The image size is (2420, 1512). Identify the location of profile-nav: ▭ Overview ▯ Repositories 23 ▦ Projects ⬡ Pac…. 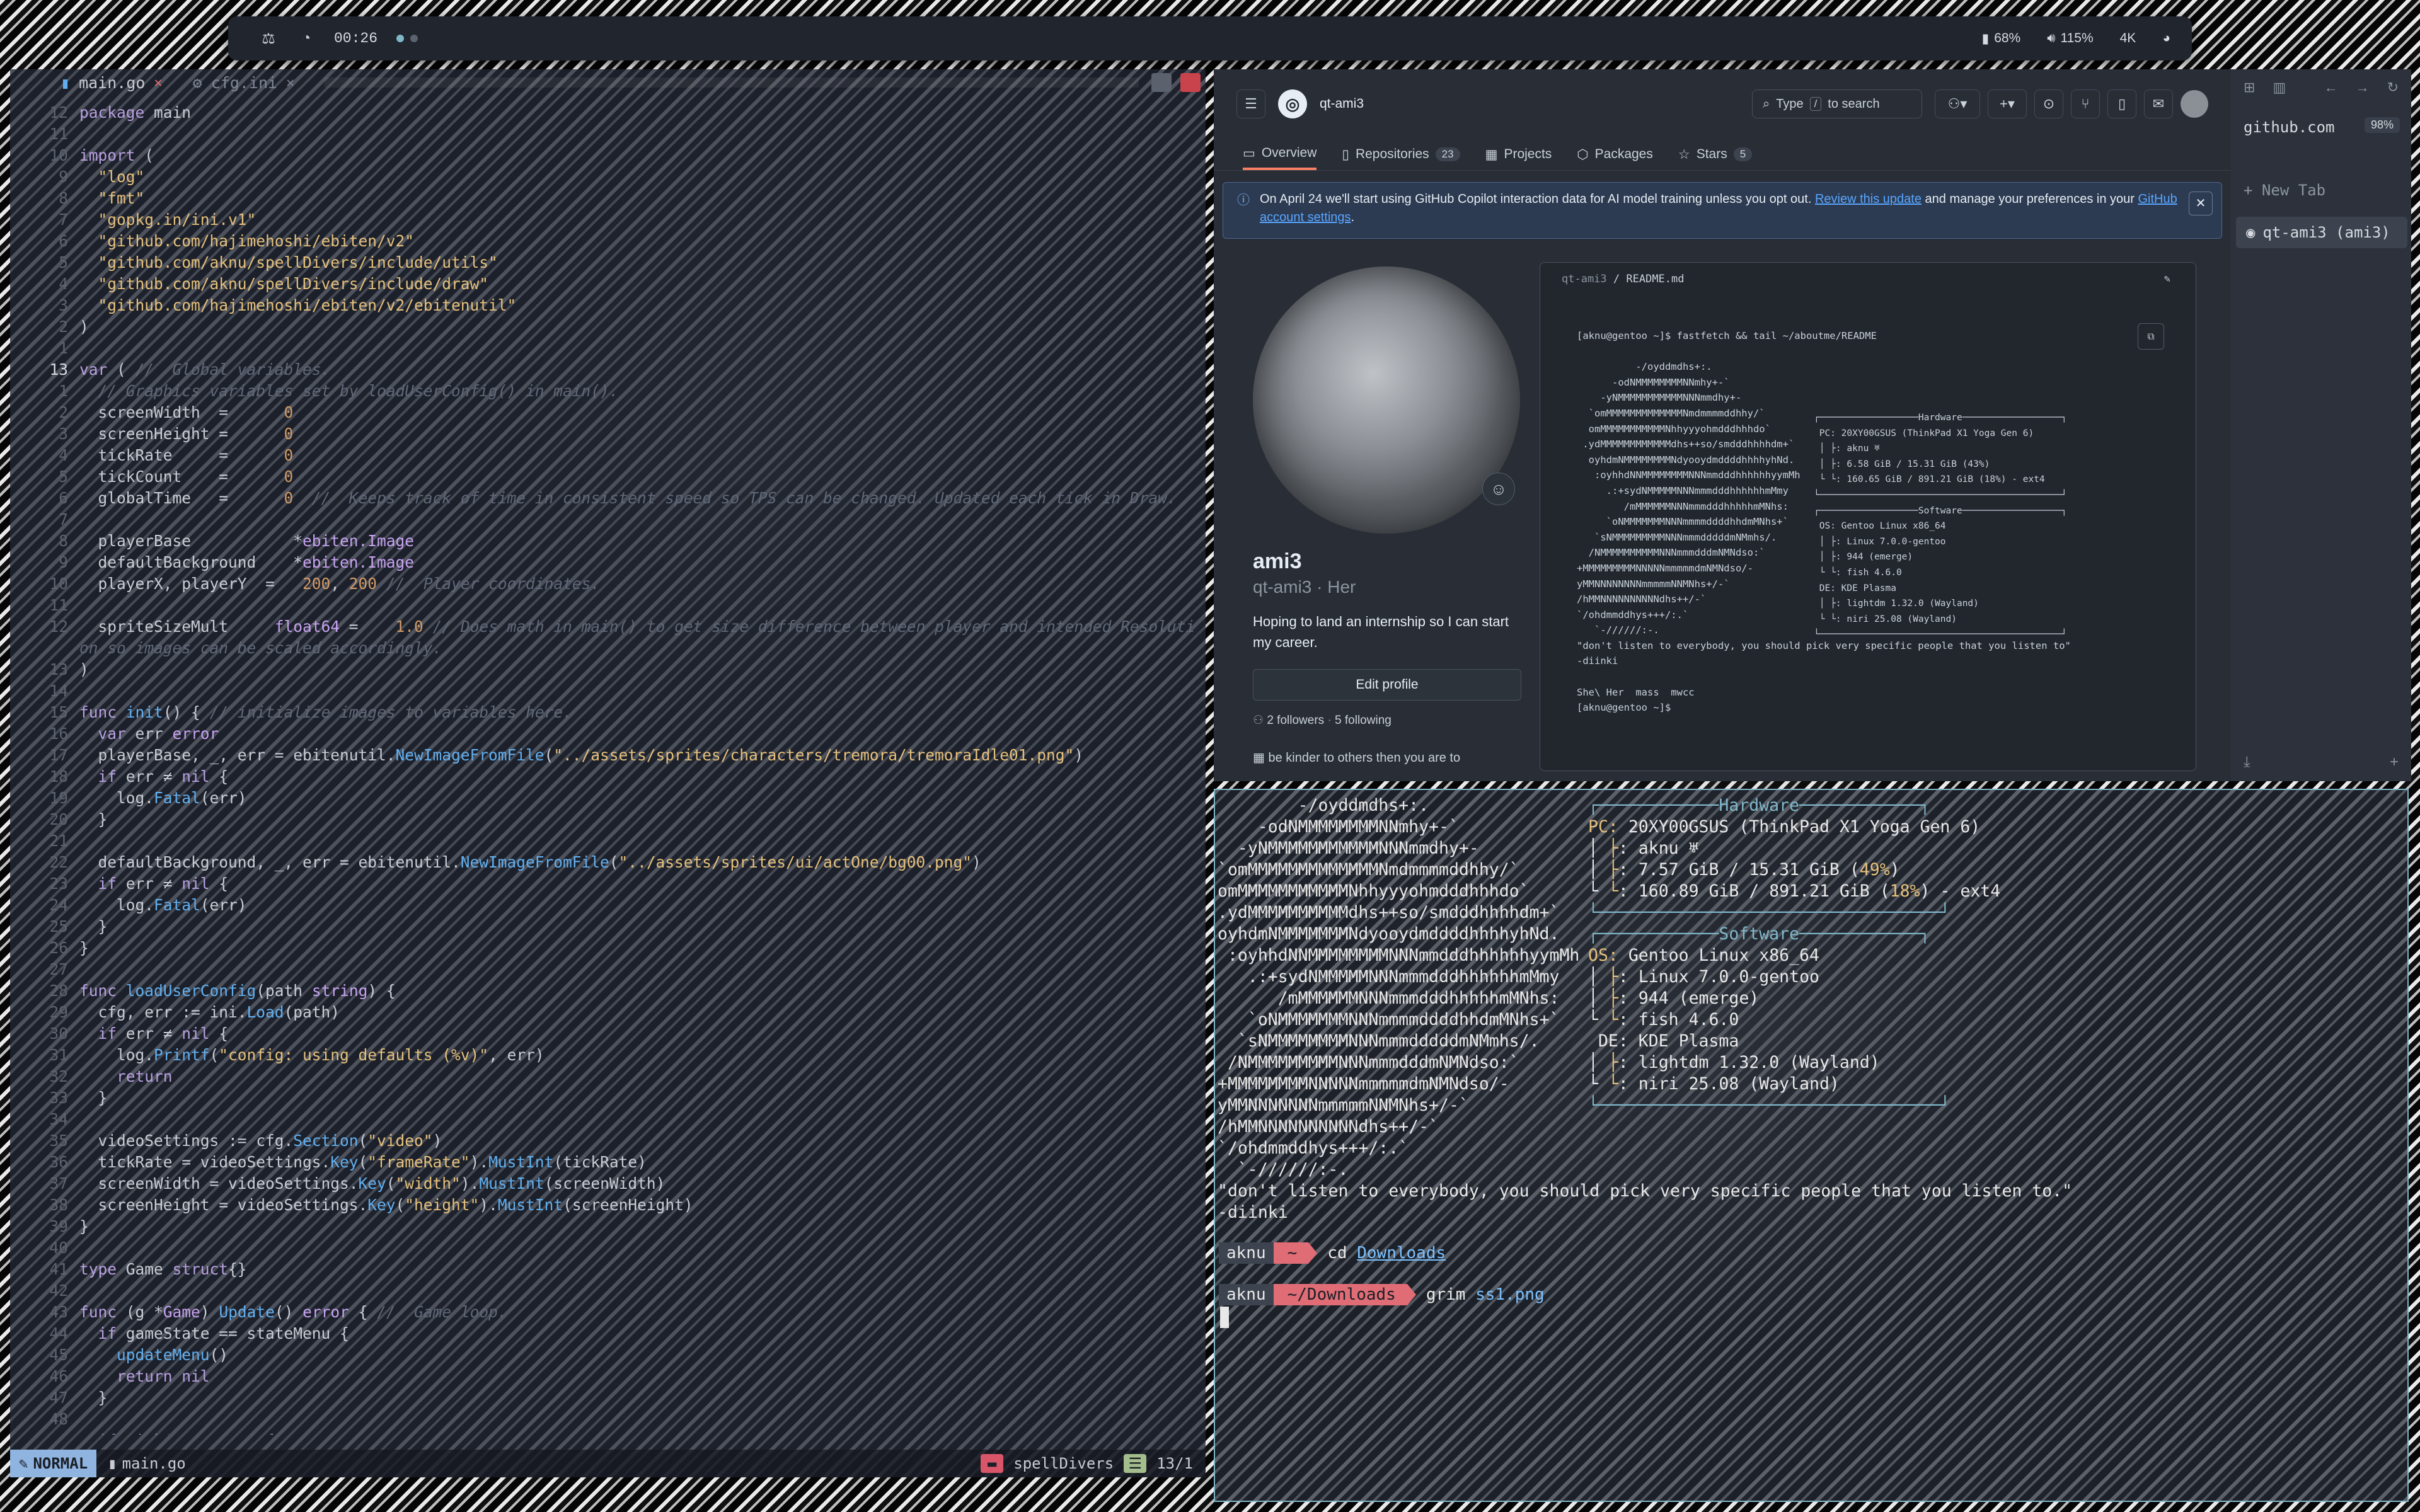
(1723, 155).